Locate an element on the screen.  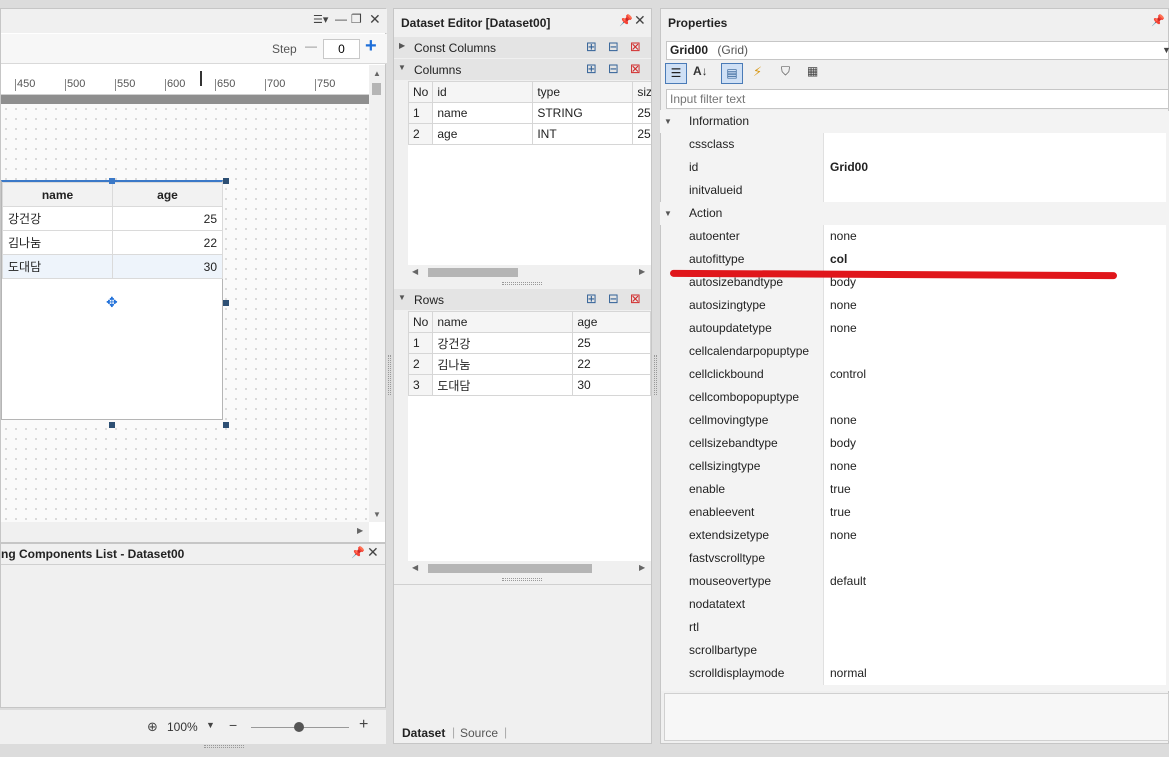
property-row: rtl is located at coordinates (921, 627).